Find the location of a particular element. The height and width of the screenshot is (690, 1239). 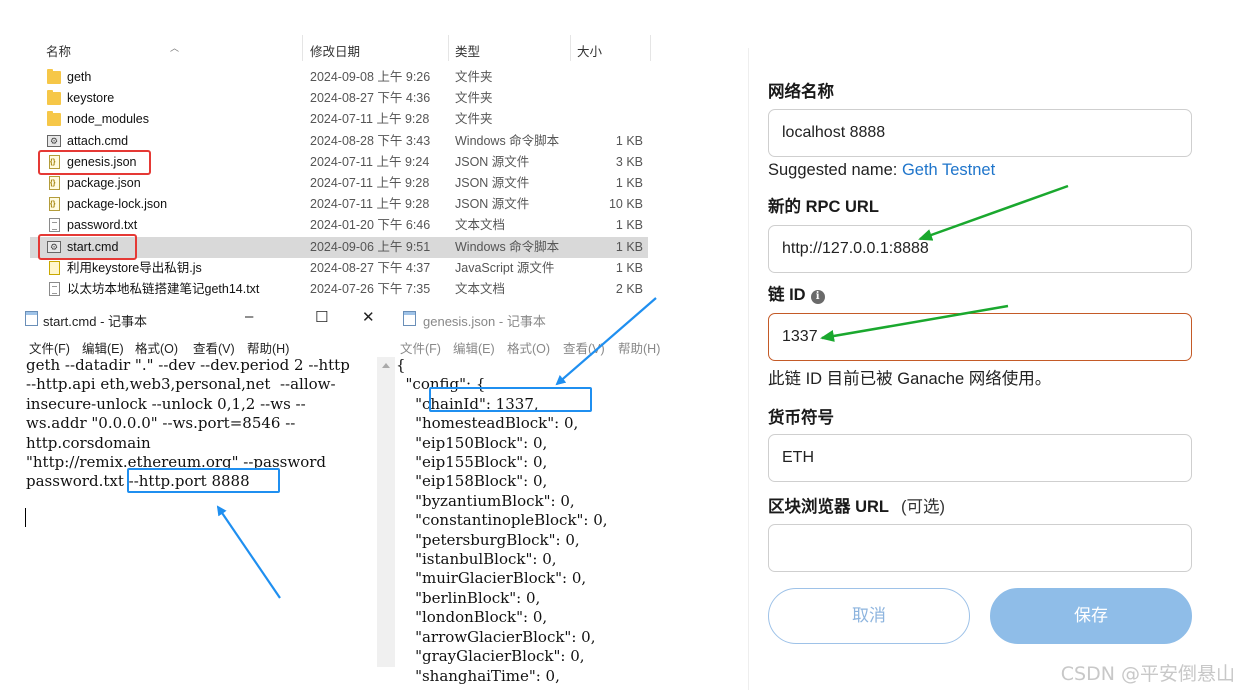

close-icon: ✕ is located at coordinates (368, 317).